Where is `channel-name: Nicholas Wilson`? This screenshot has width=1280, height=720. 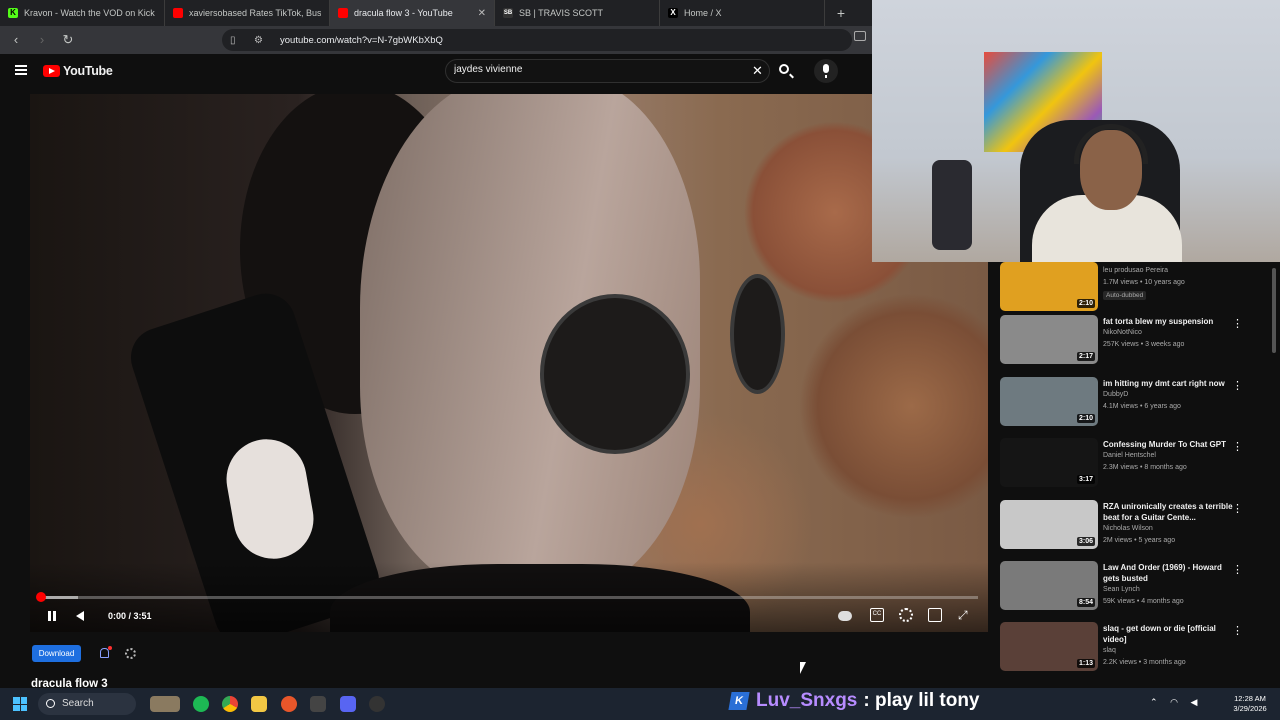
channel-name: Nicholas Wilson is located at coordinates (1128, 528).